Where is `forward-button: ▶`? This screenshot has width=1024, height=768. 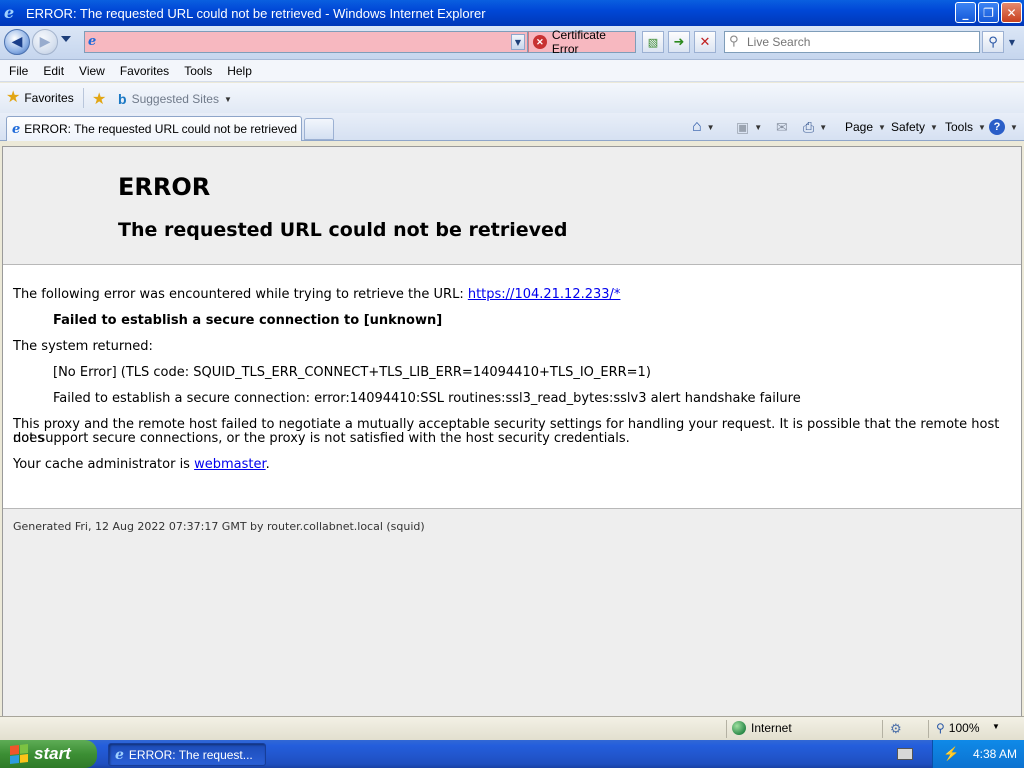 forward-button: ▶ is located at coordinates (45, 42).